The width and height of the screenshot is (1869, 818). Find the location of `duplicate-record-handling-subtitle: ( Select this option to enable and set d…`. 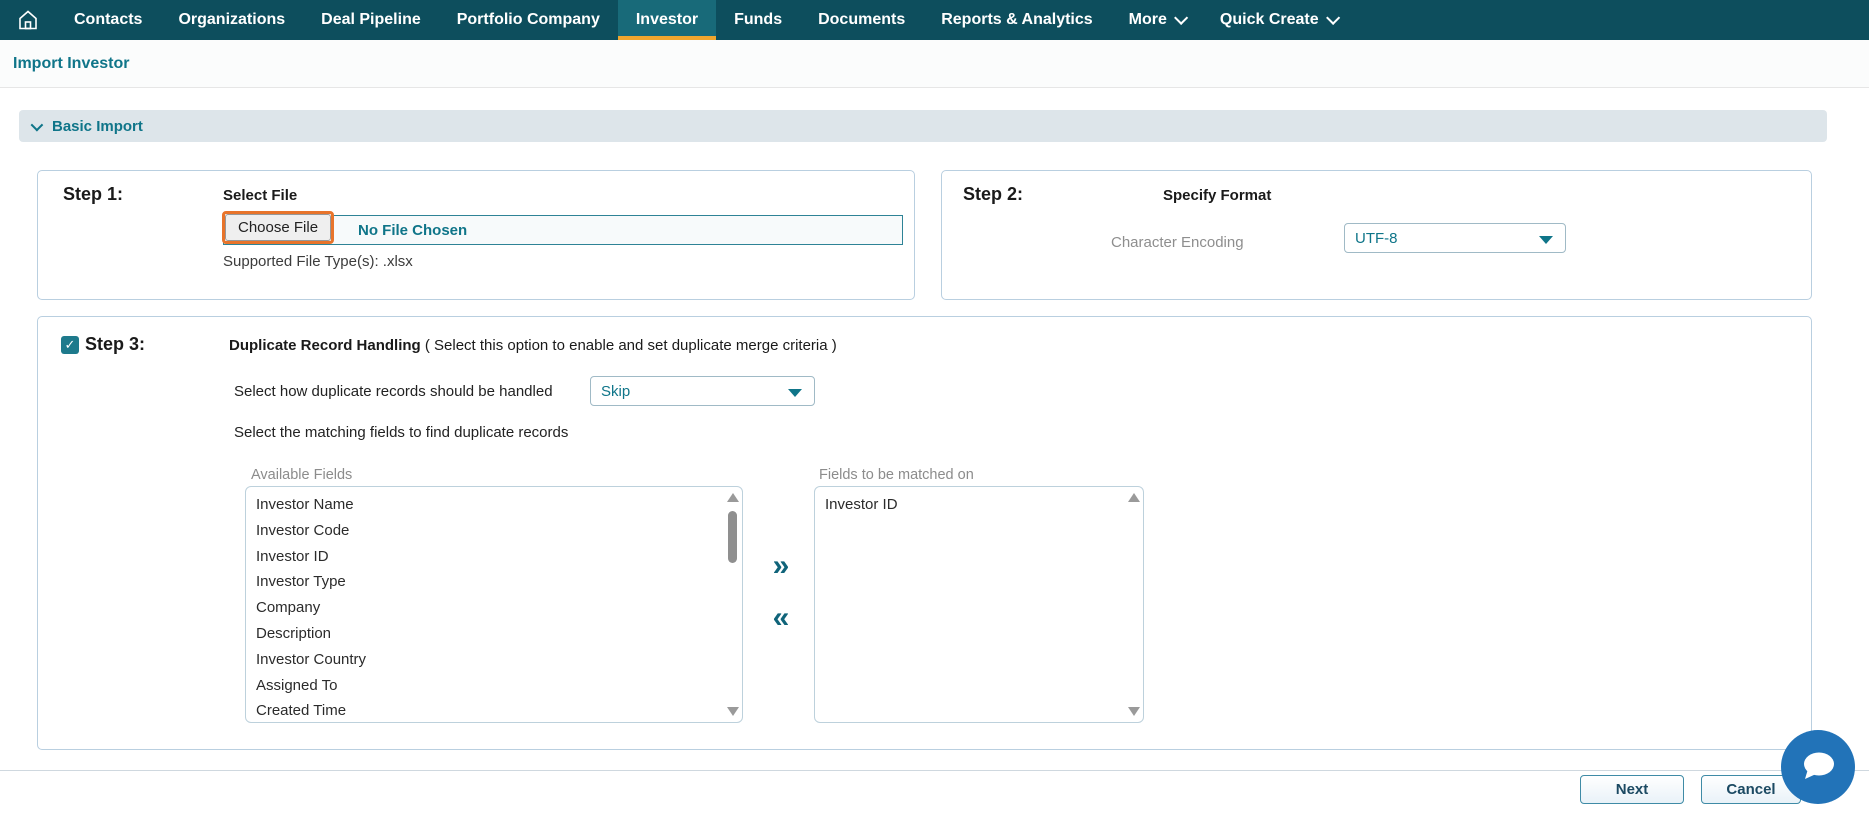

duplicate-record-handling-subtitle: ( Select this option to enable and set d… is located at coordinates (628, 345).